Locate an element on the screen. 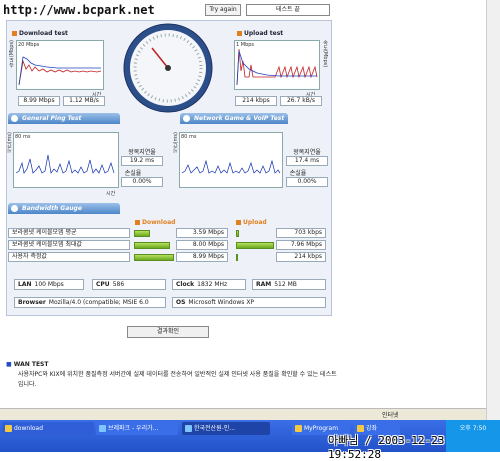  section-bandwidth-gauge: Bandwidth Gauge is located at coordinates (64, 208).